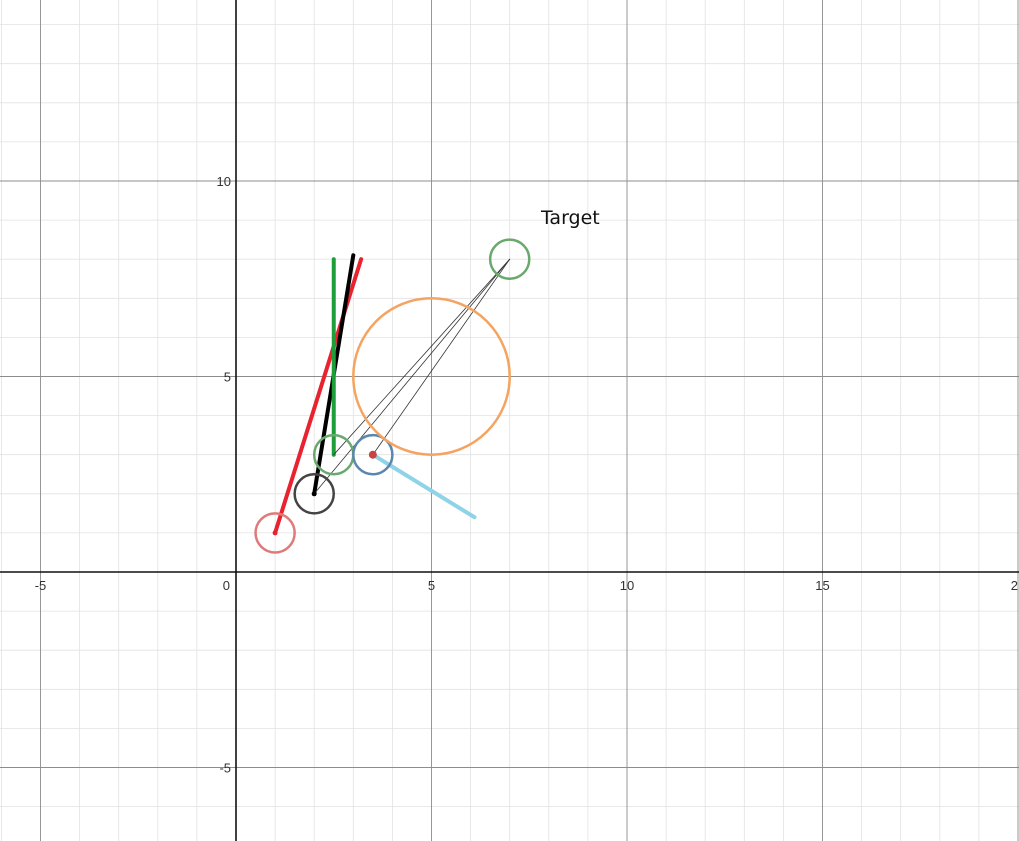 This screenshot has height=841, width=1019. I want to click on blue-center-point, so click(372, 454).